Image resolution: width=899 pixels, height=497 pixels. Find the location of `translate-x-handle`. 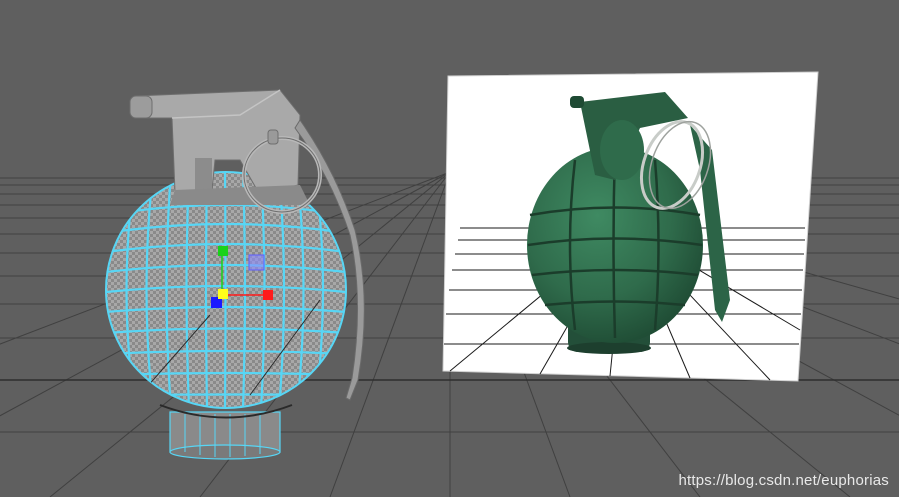

translate-x-handle is located at coordinates (268, 295).